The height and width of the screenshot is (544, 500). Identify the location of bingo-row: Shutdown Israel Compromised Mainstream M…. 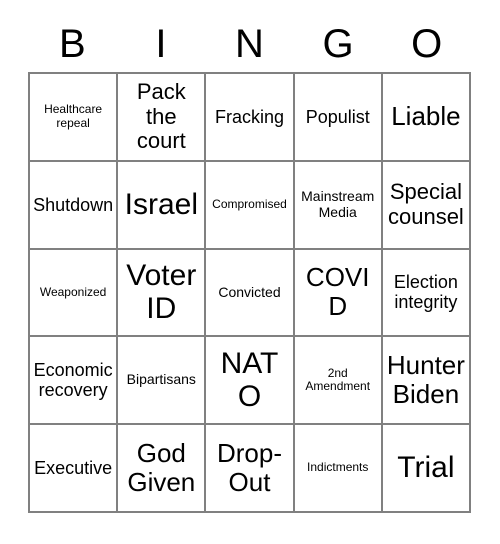
(251, 205).